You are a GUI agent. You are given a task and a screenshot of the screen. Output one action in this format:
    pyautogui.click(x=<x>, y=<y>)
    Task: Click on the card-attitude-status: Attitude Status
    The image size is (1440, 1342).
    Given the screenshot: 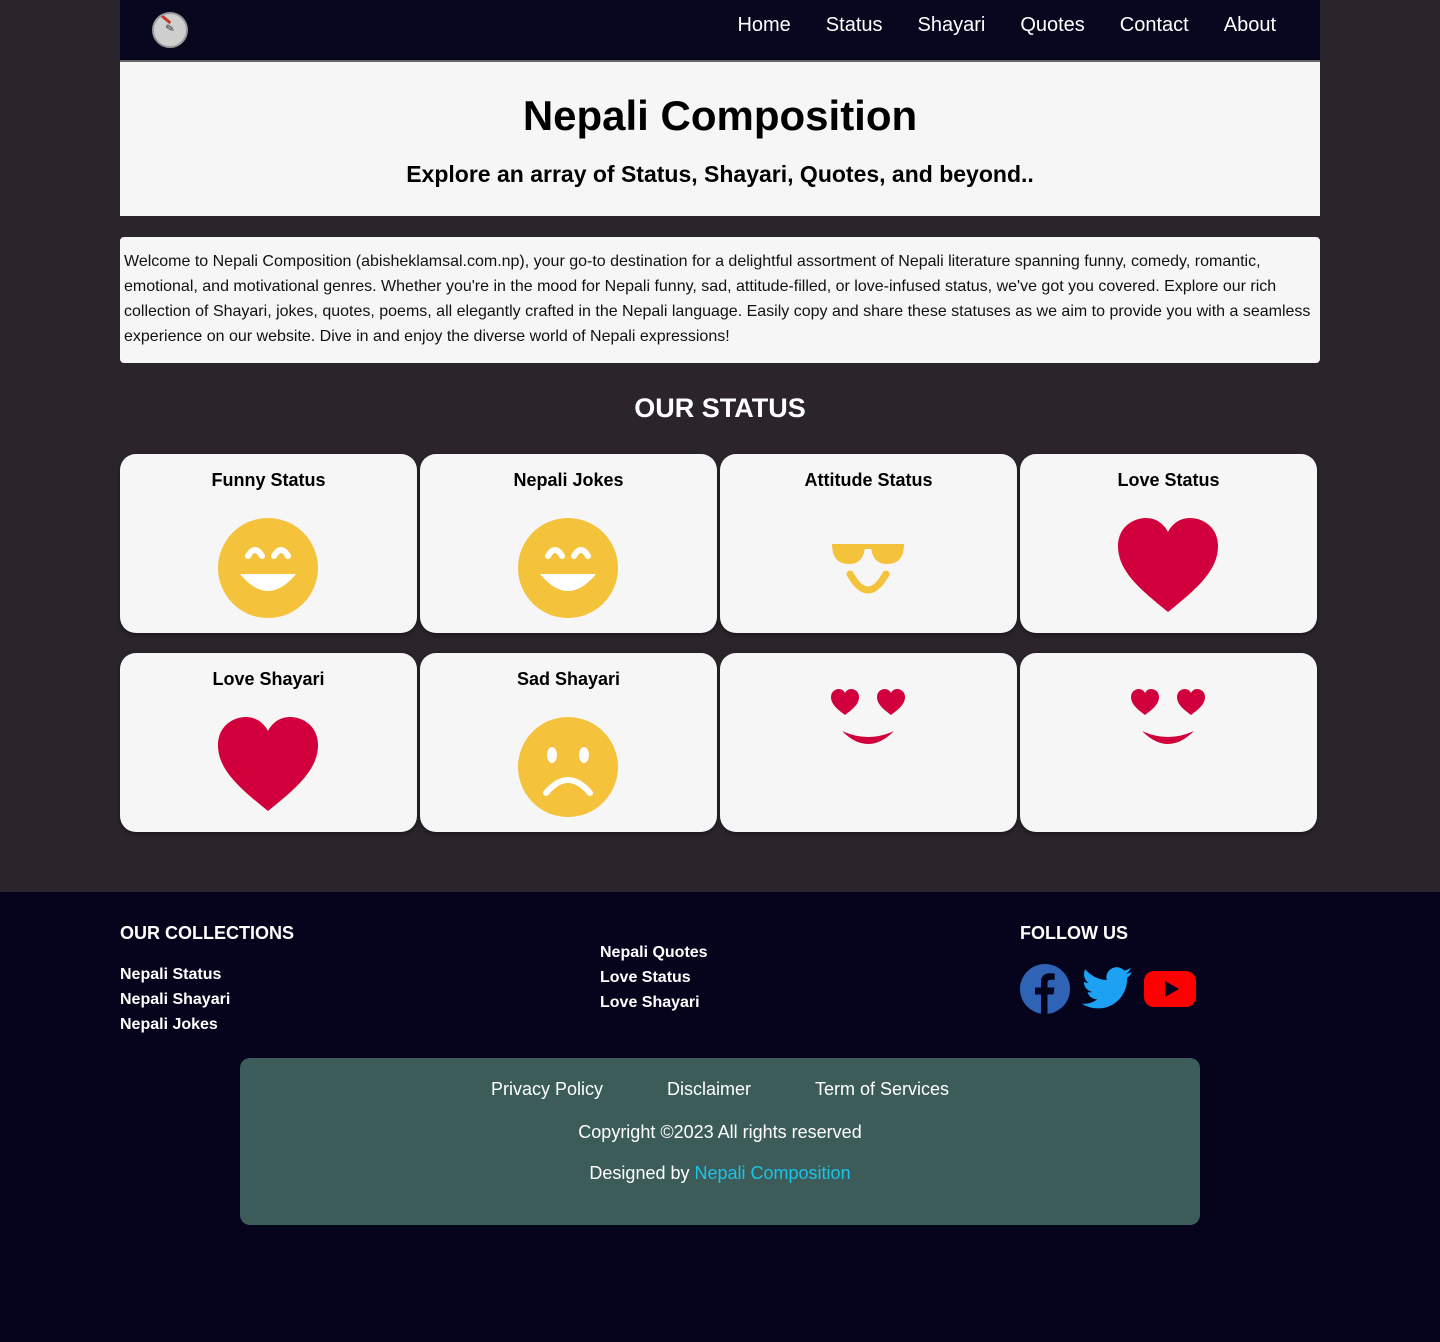 What is the action you would take?
    pyautogui.click(x=868, y=543)
    